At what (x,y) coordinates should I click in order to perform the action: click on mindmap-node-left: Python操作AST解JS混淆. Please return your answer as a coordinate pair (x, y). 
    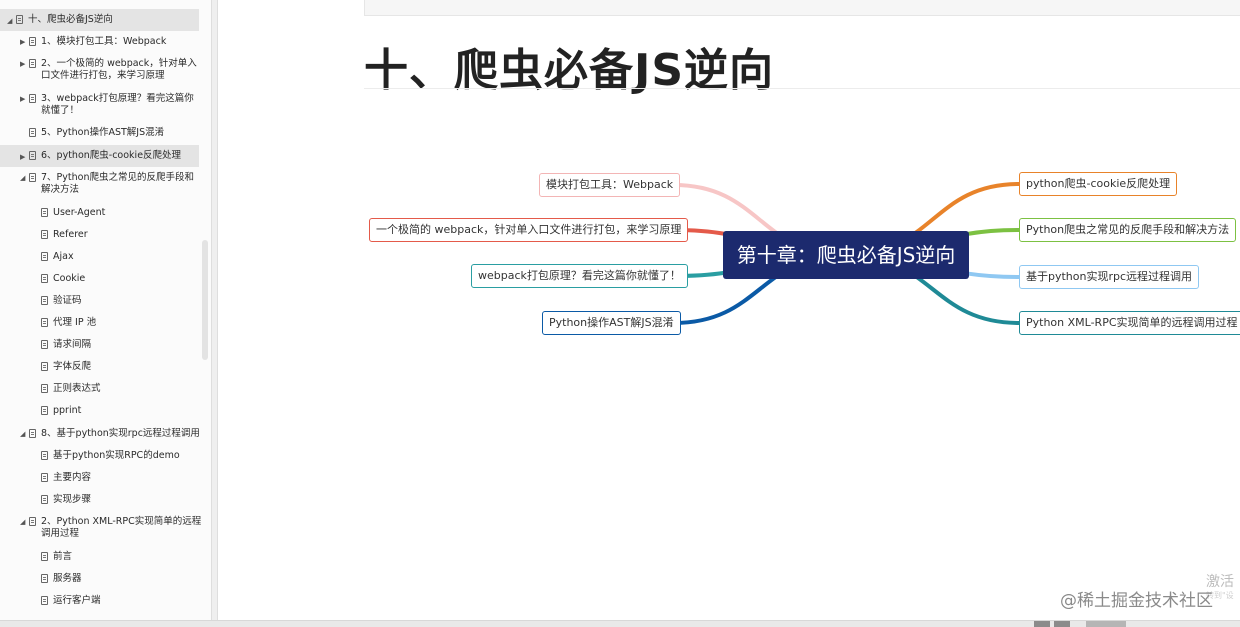
    Looking at the image, I should click on (611, 323).